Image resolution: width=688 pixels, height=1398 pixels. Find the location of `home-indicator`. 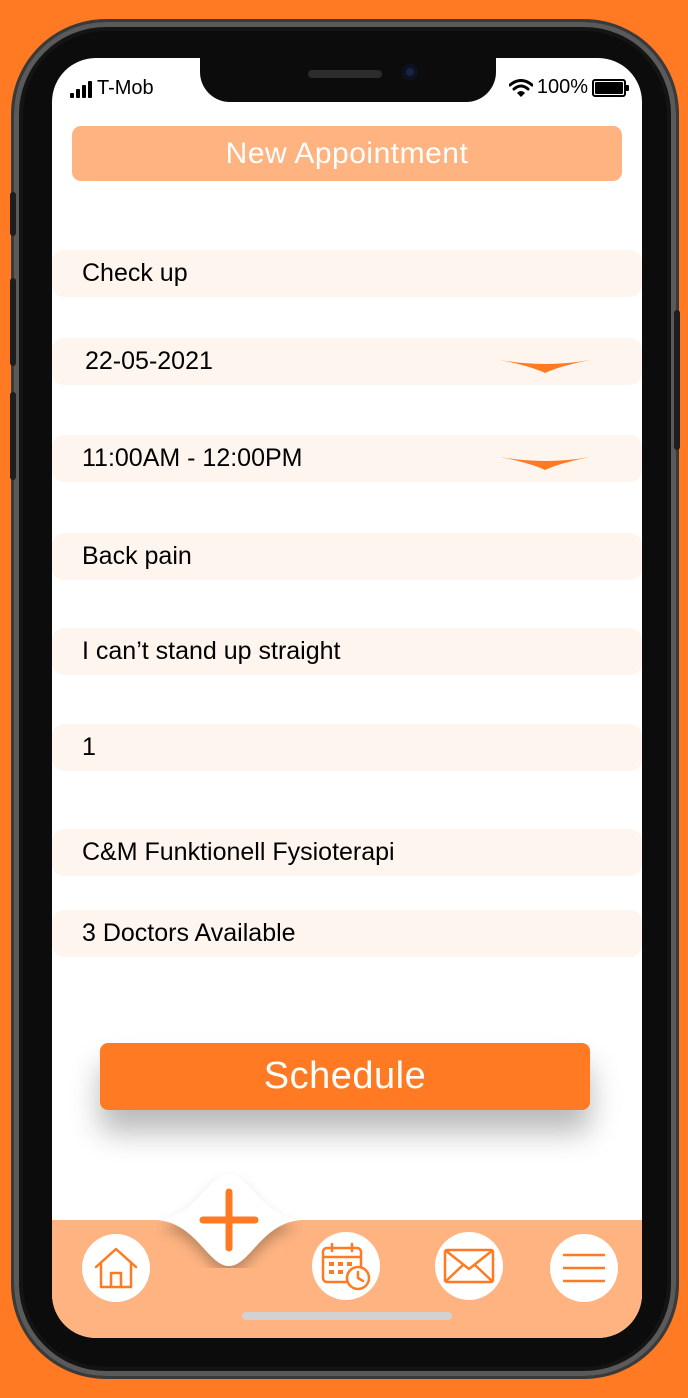

home-indicator is located at coordinates (347, 1316).